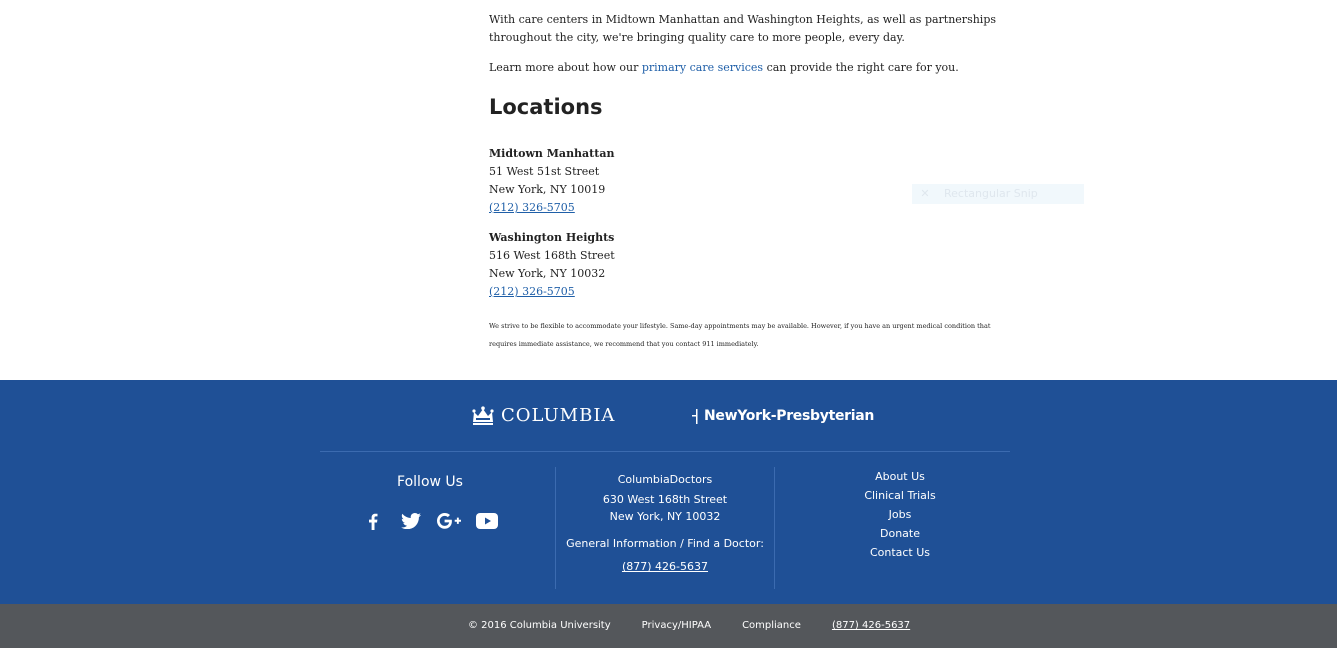 Image resolution: width=1337 pixels, height=648 pixels. Describe the element at coordinates (665, 566) in the screenshot. I see `contact-phone-link: (877) 426-5637` at that location.